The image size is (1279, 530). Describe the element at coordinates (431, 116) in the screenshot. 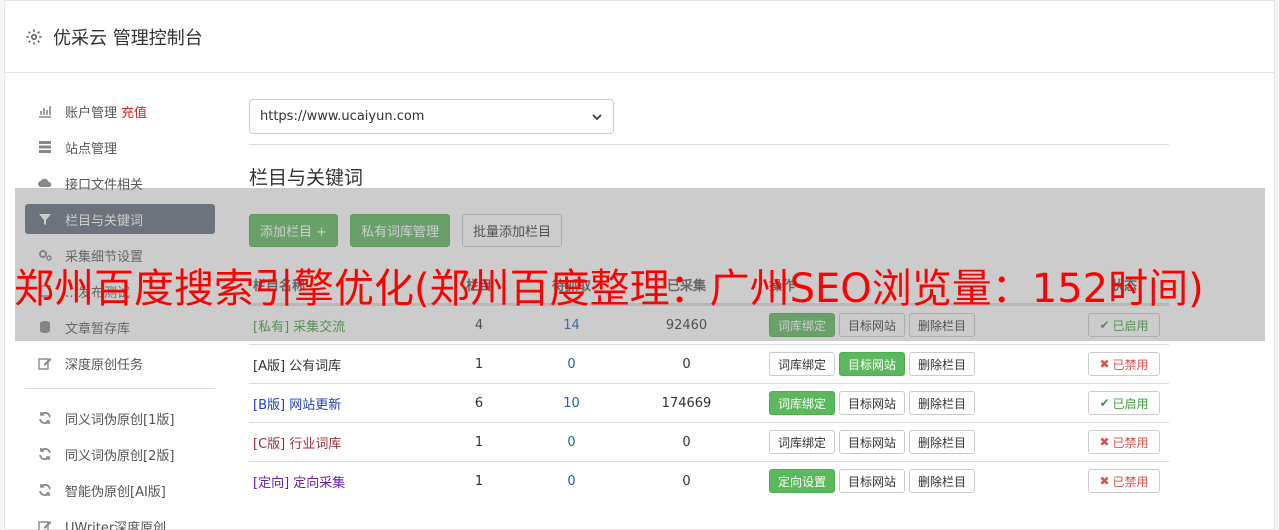

I see `site-select: https://www.ucaiyun.com` at that location.